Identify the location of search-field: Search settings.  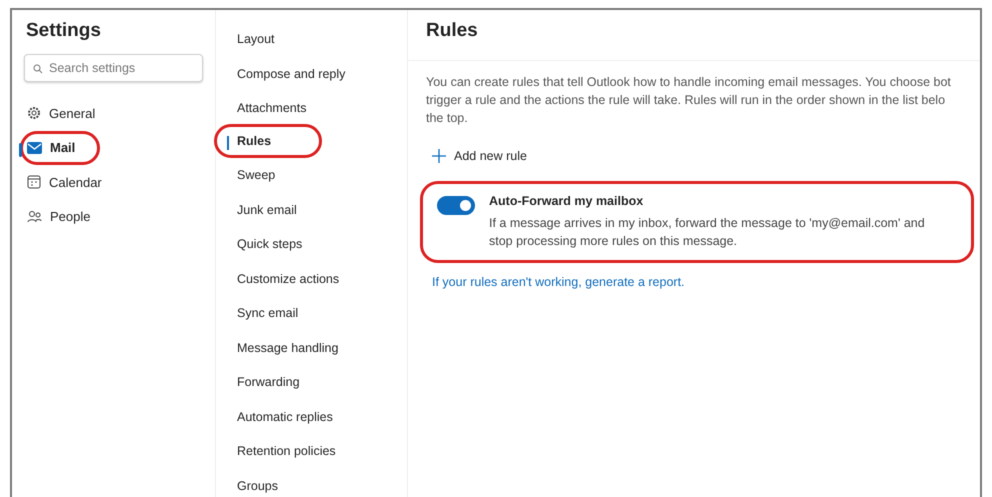
(113, 68).